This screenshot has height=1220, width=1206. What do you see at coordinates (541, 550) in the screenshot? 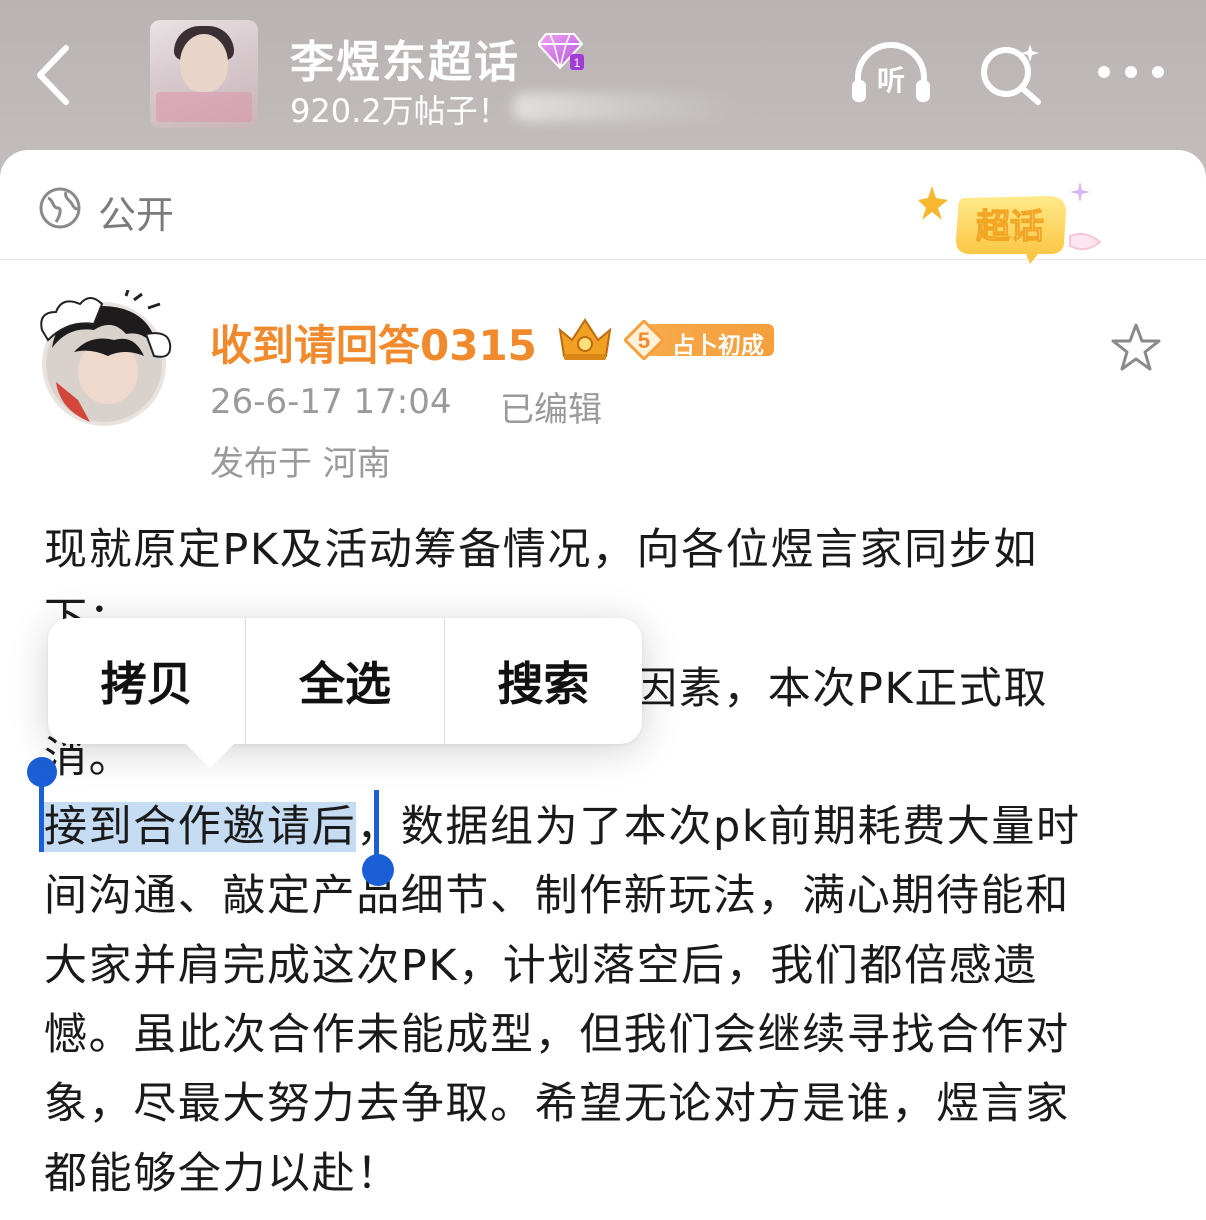
I see `body-line: 现就原定PK及活动筹备情况，向各位煜言家同步如` at bounding box center [541, 550].